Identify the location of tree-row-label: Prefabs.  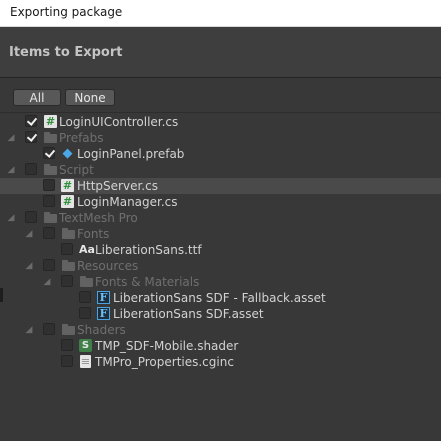
(81, 138).